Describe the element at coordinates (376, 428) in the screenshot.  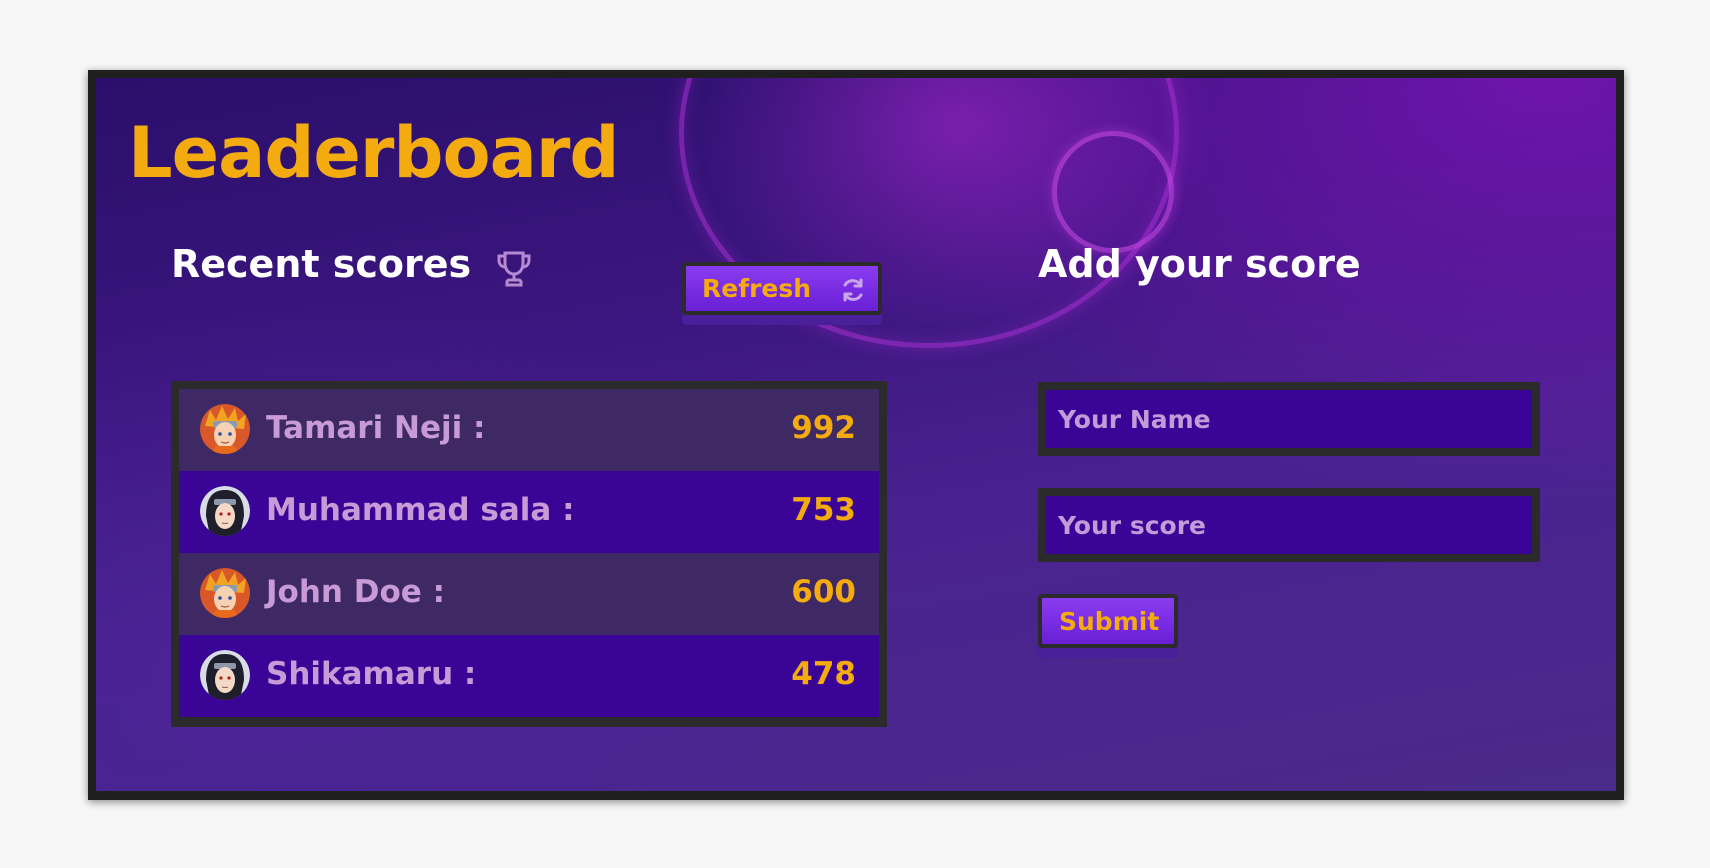
I see `player-name: Tamari Neji :` at that location.